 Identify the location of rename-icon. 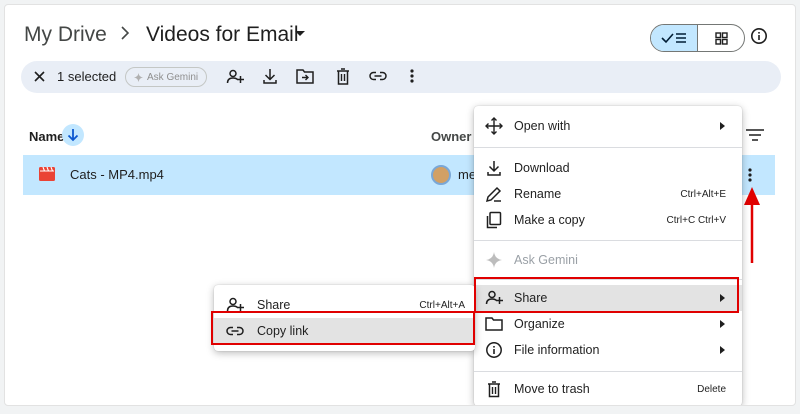
(494, 194).